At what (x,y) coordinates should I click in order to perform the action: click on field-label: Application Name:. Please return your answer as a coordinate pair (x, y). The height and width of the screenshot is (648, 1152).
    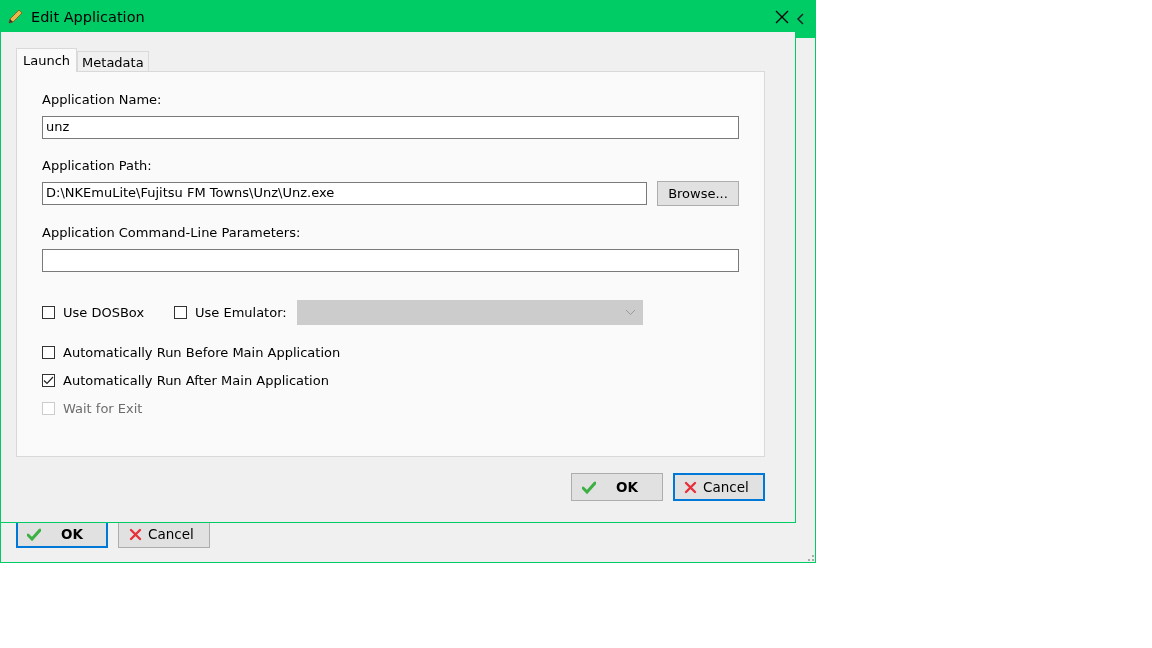
    Looking at the image, I should click on (102, 100).